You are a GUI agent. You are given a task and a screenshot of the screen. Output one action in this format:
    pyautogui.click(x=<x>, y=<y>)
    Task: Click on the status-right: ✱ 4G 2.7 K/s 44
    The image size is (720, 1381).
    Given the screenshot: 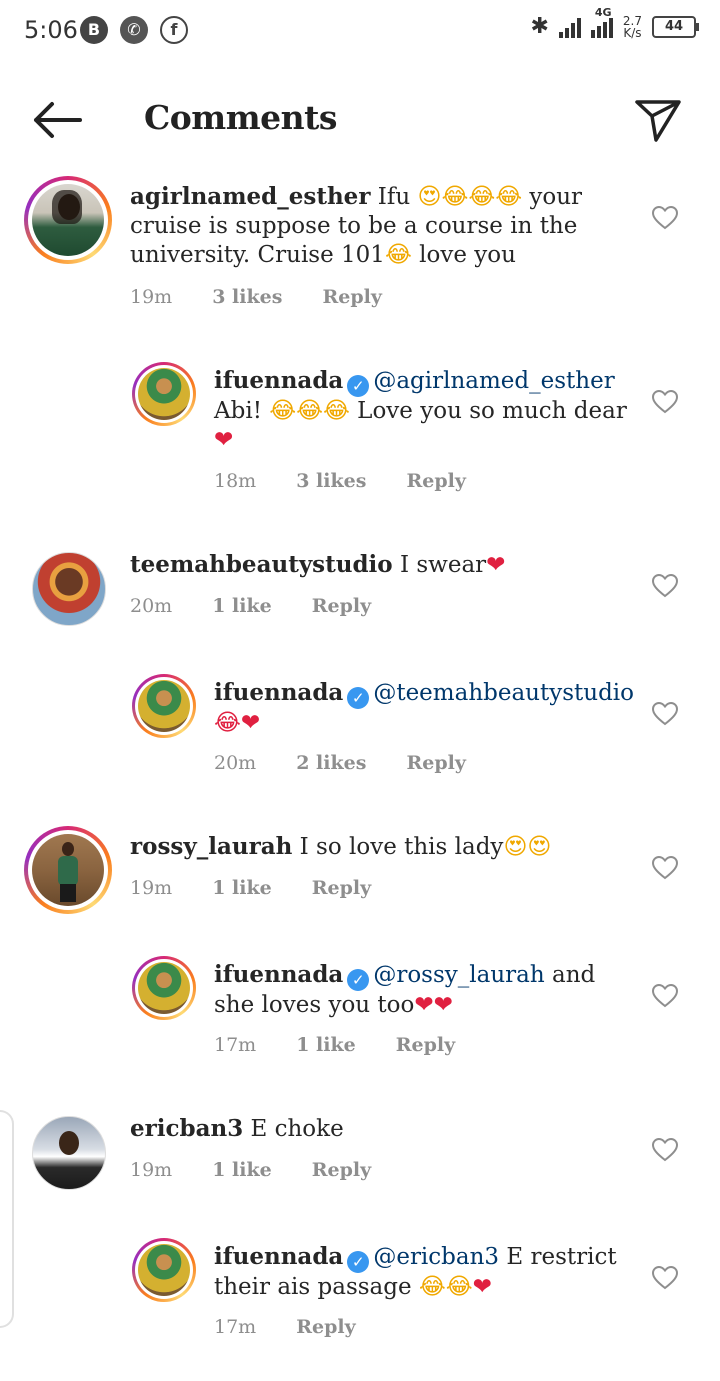 What is the action you would take?
    pyautogui.click(x=614, y=23)
    